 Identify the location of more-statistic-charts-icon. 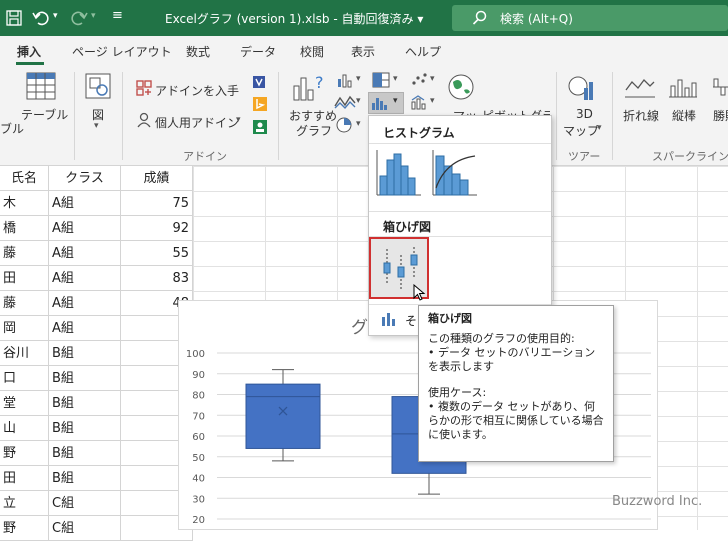
(390, 319).